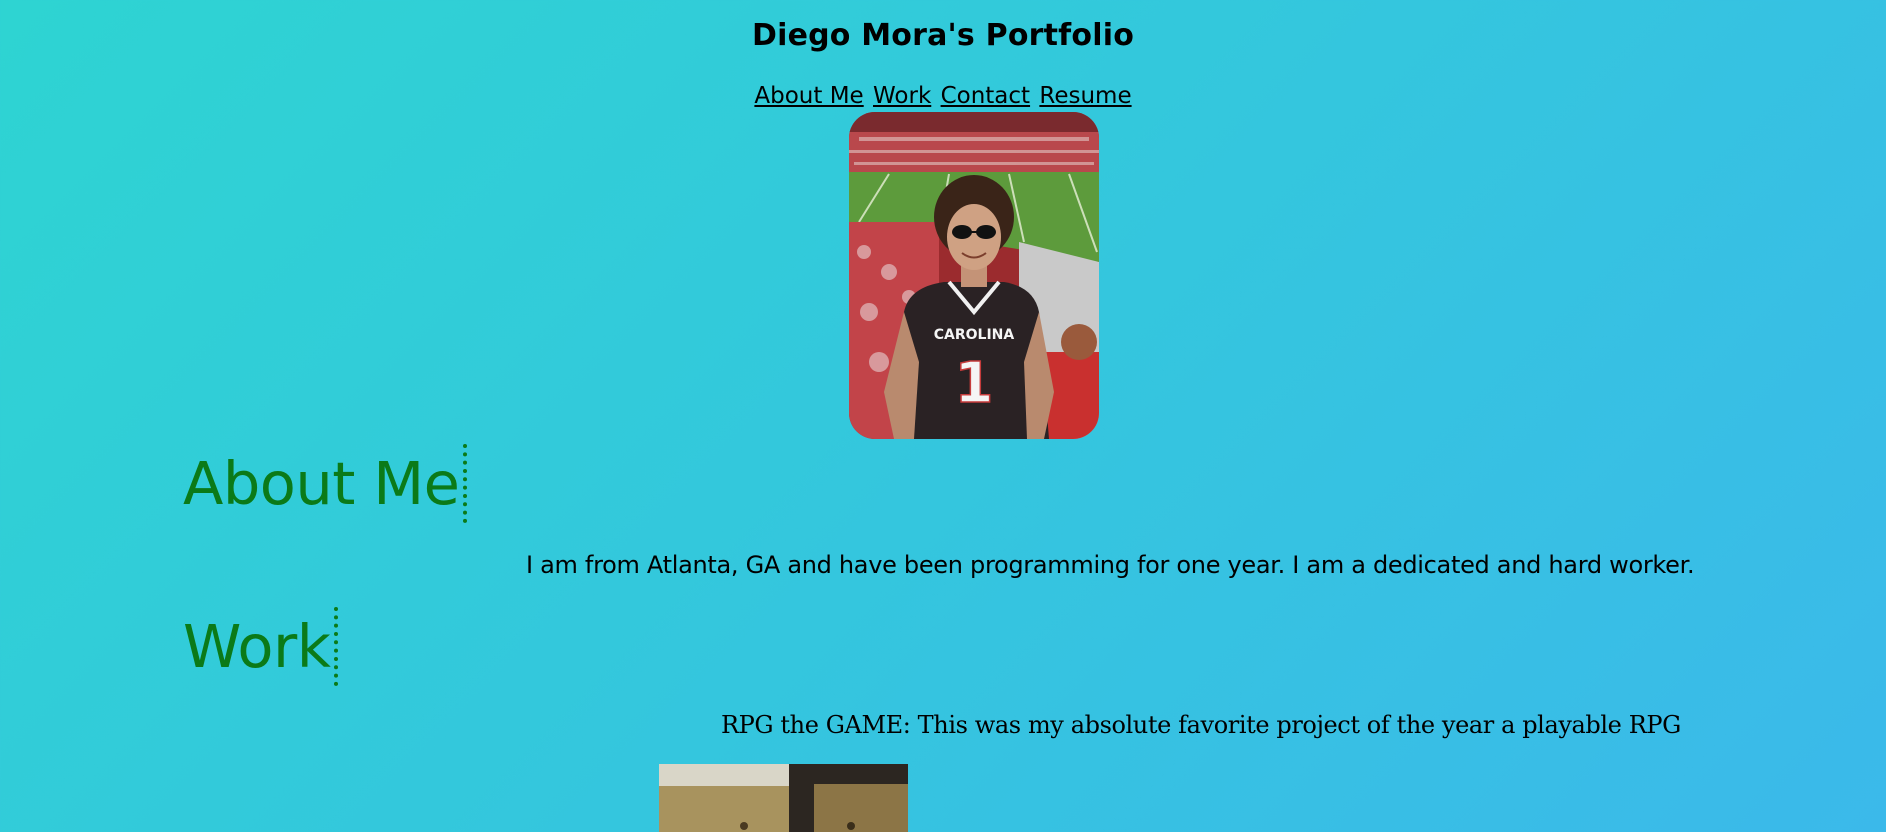 Image resolution: width=1886 pixels, height=832 pixels. What do you see at coordinates (943, 35) in the screenshot?
I see `site-title: Diego Mora's Portfolio` at bounding box center [943, 35].